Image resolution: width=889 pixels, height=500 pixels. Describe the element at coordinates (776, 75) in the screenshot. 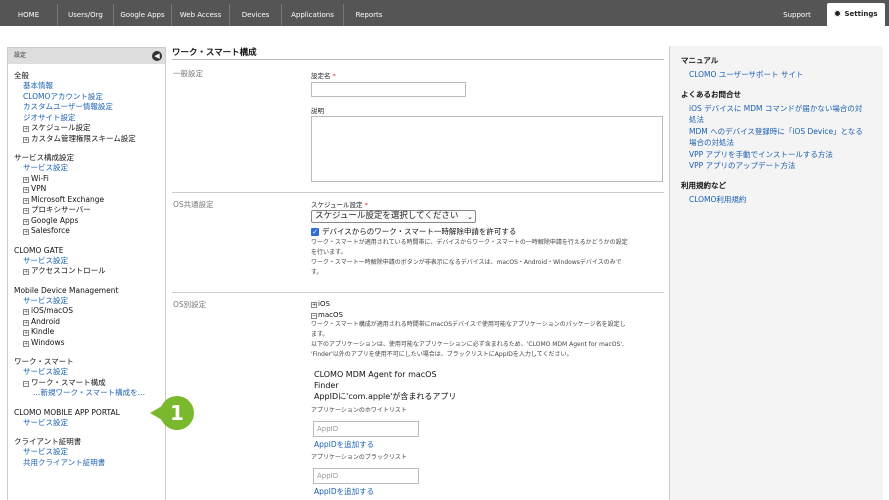

I see `manual-link: CLOMO ユーザーサポート サイト` at that location.